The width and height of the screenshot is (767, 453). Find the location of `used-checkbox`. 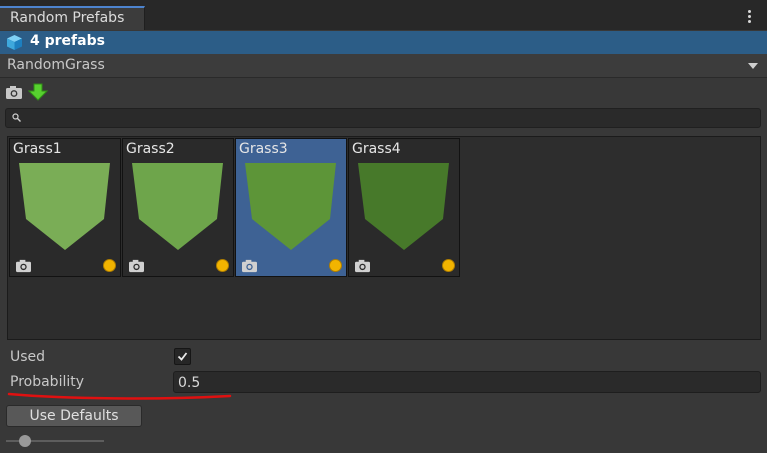

used-checkbox is located at coordinates (182, 356).